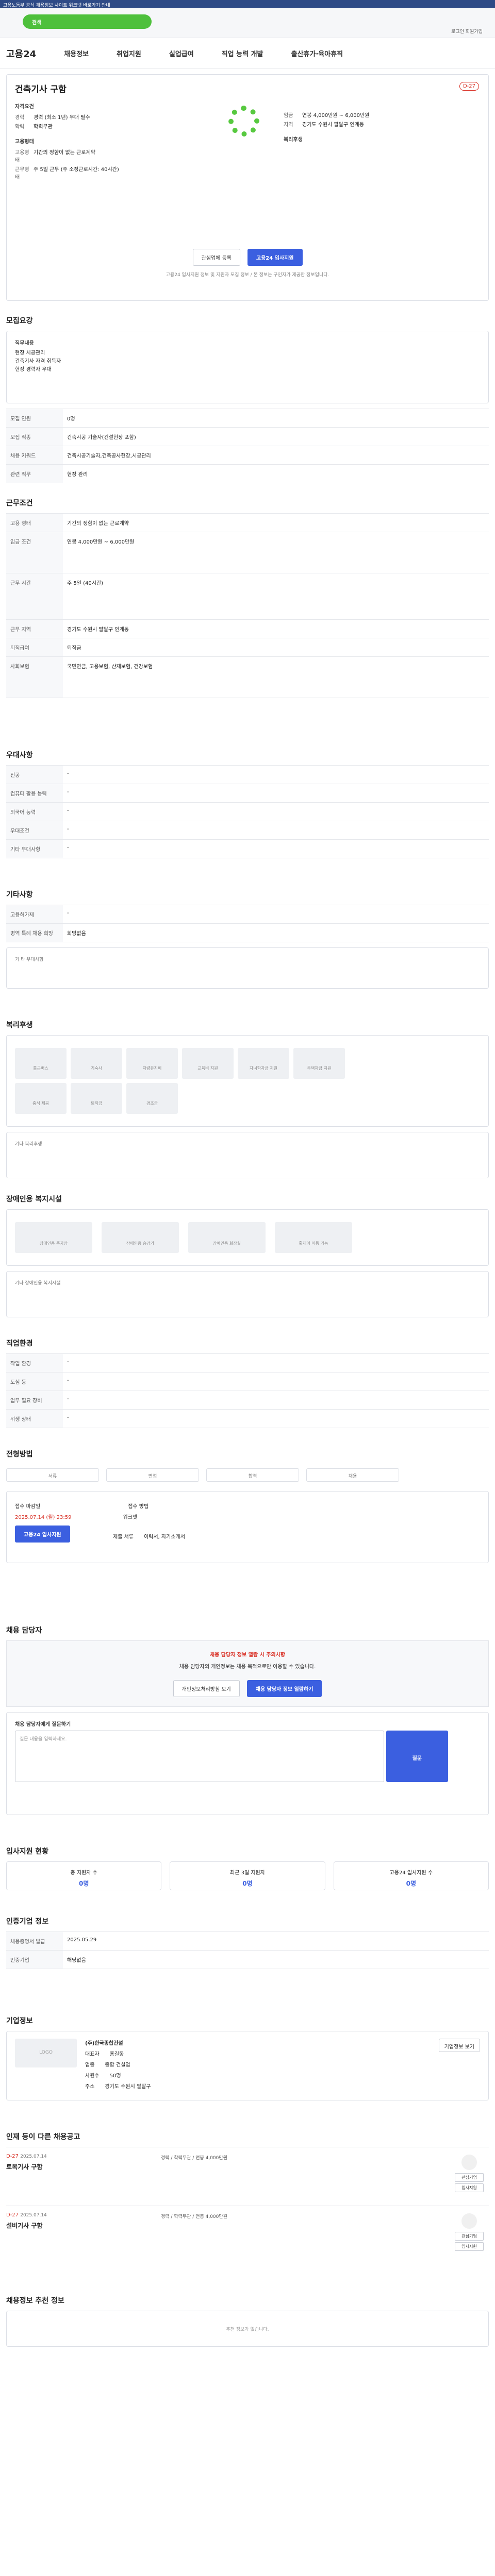 The image size is (495, 2576). I want to click on cell-key: 근무 시간, so click(34, 596).